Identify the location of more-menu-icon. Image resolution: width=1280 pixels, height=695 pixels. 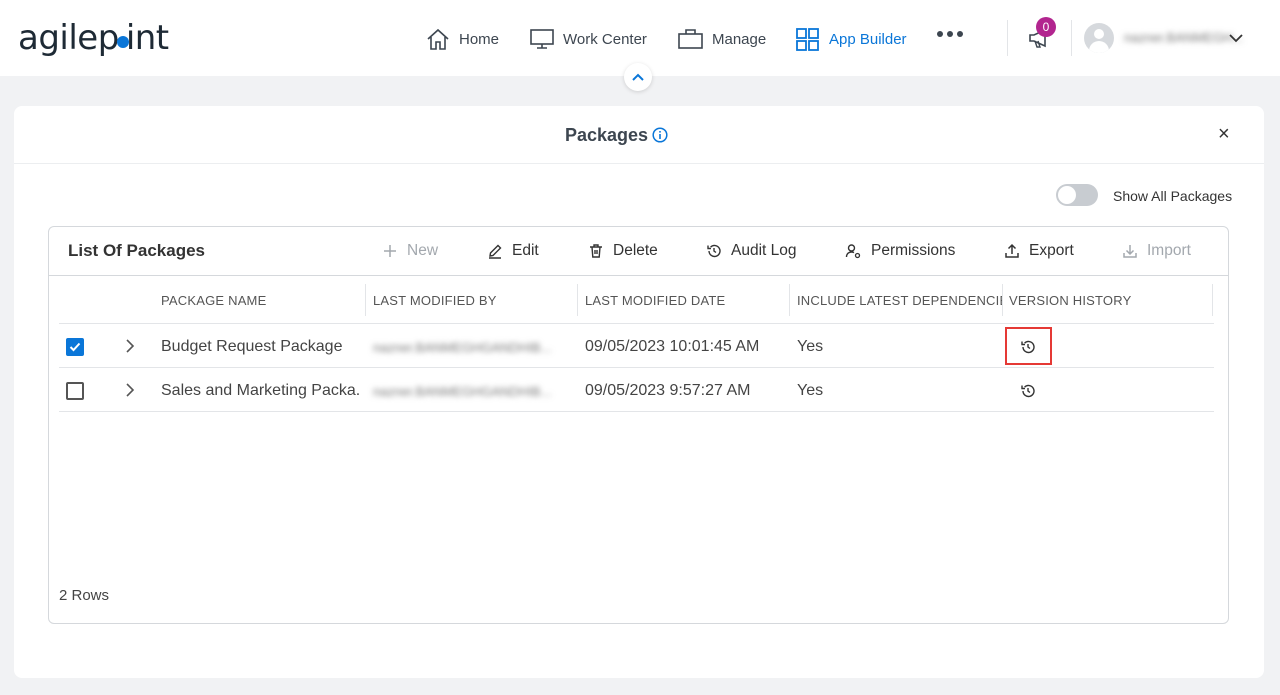
(950, 34).